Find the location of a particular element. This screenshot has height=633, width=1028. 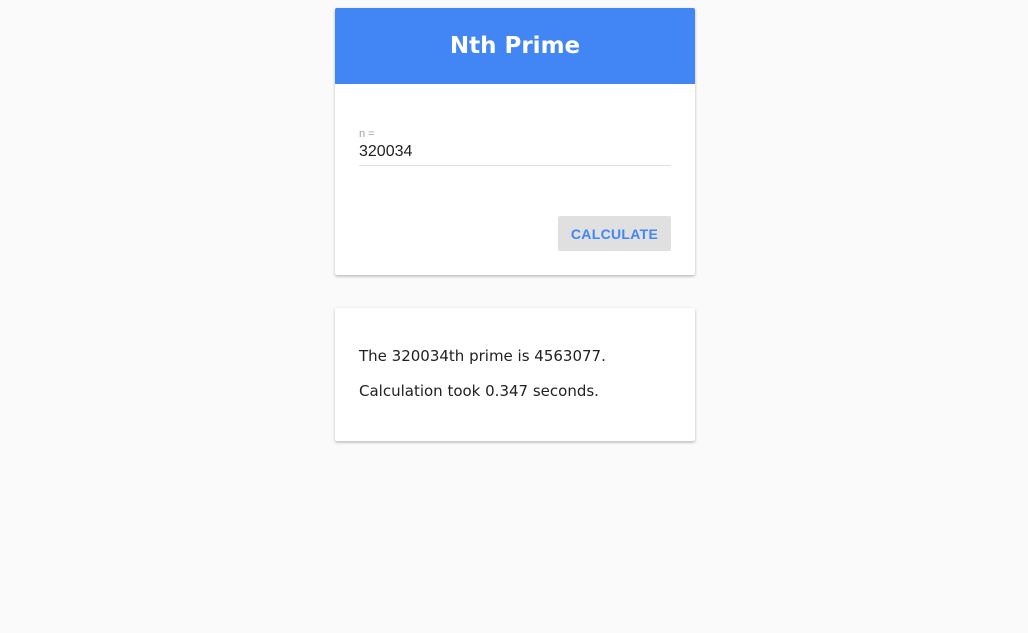

timing-text: Calculation took 0.347 seconds. is located at coordinates (479, 391).